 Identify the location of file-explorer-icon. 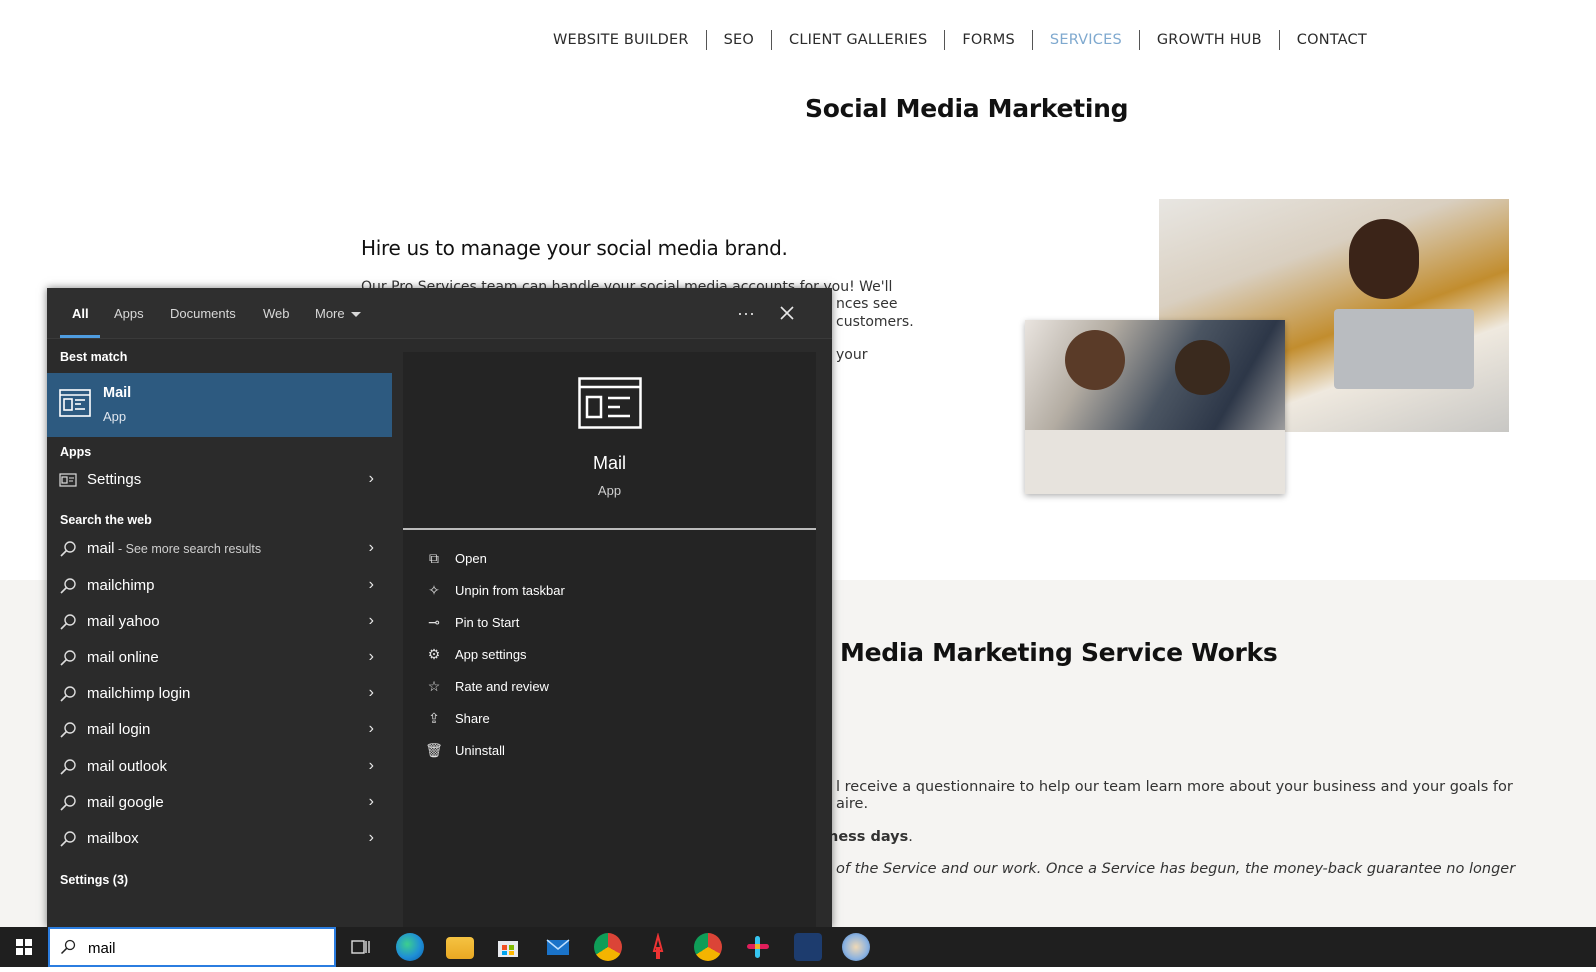
(460, 948).